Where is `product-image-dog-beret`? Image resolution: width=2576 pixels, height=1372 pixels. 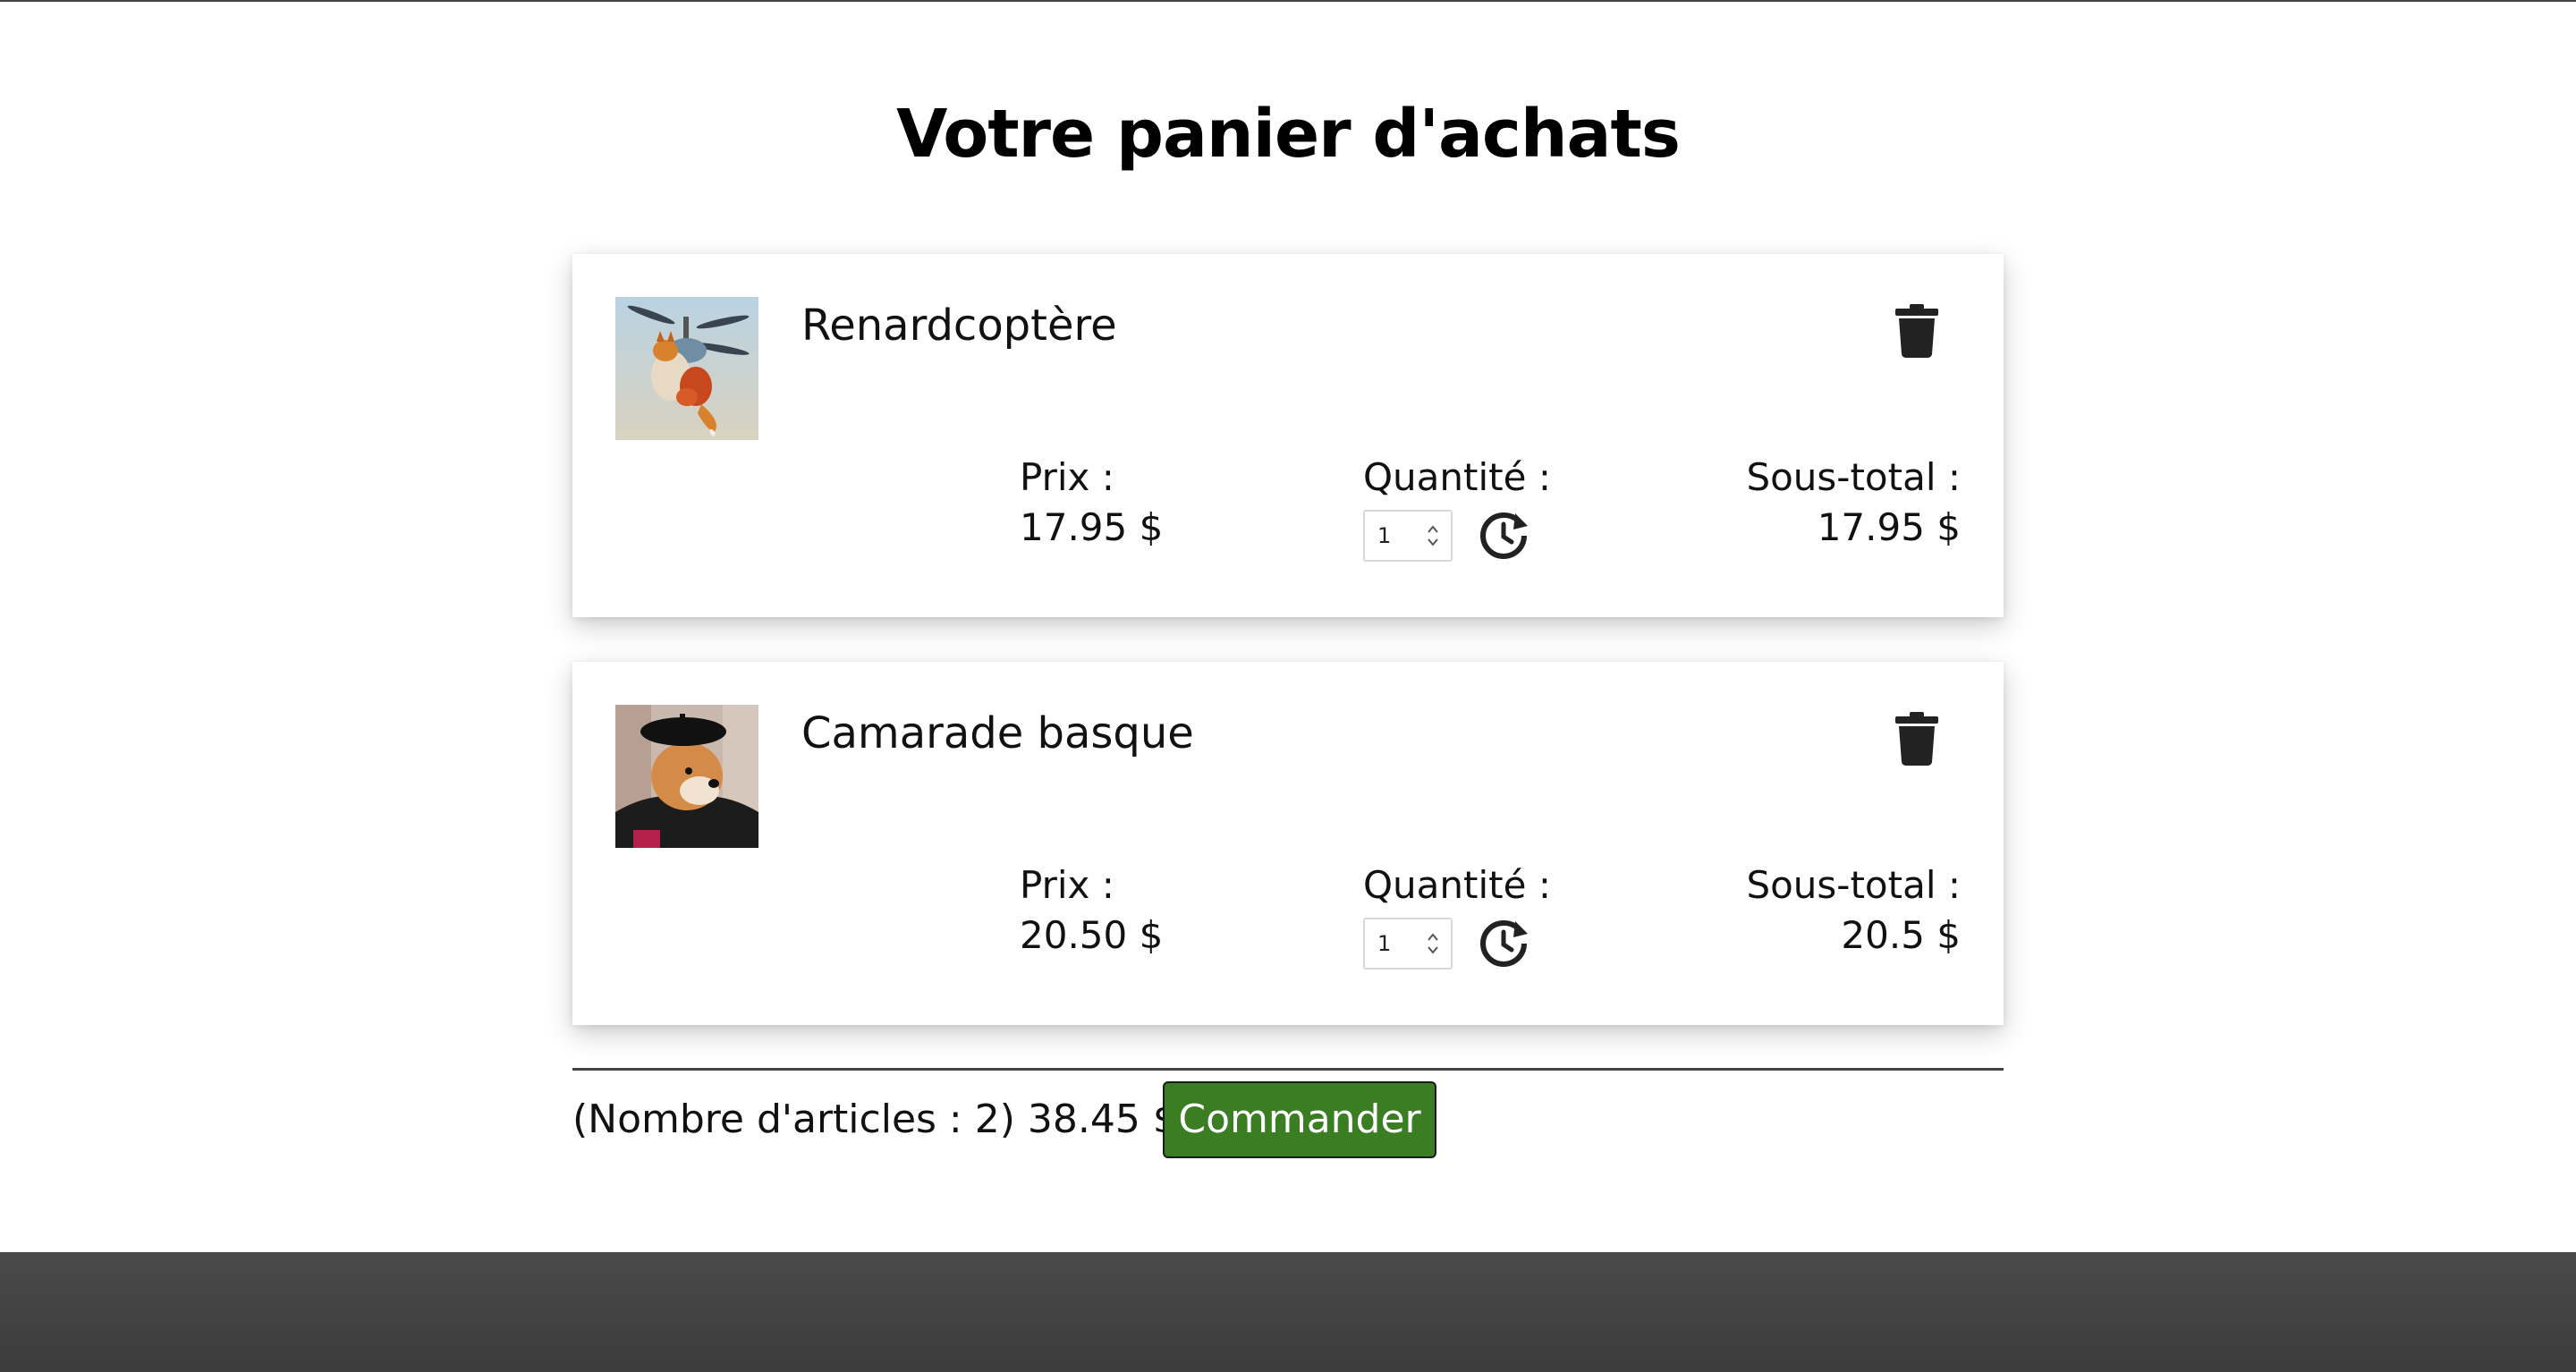 product-image-dog-beret is located at coordinates (686, 776).